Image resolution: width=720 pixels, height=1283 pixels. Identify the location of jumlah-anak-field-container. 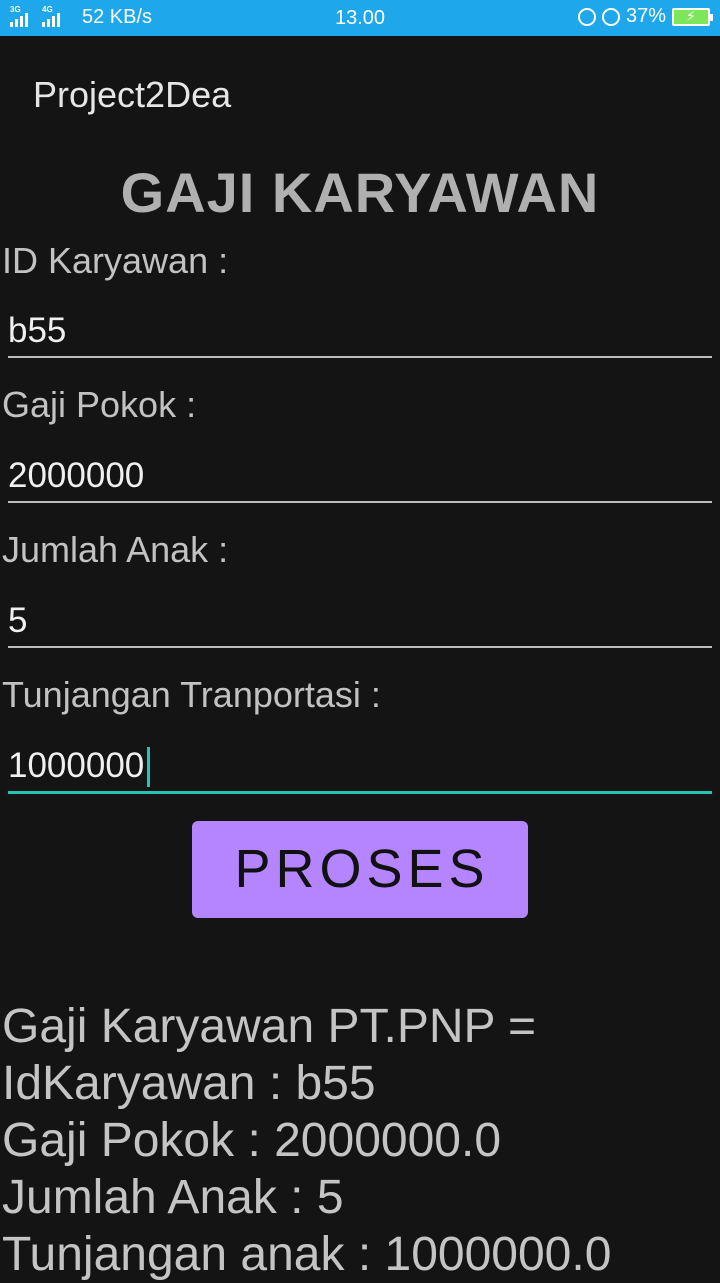
(360, 622).